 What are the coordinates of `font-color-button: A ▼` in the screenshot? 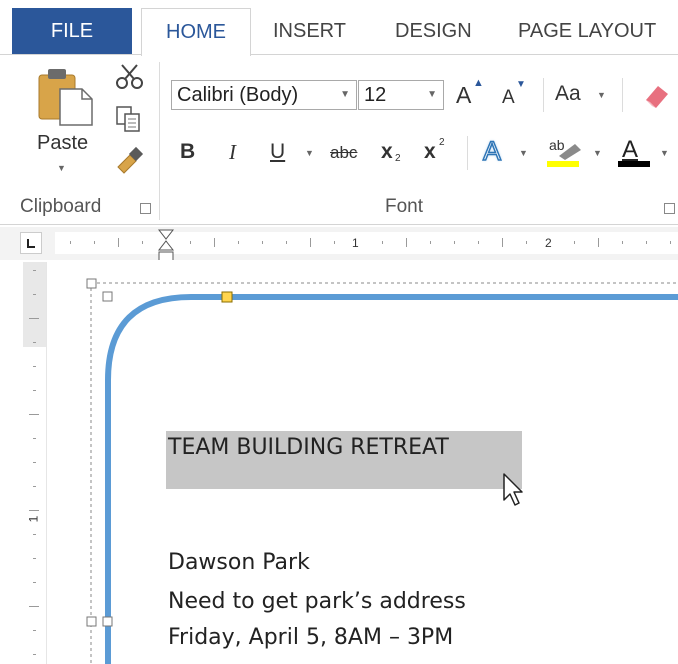 It's located at (647, 153).